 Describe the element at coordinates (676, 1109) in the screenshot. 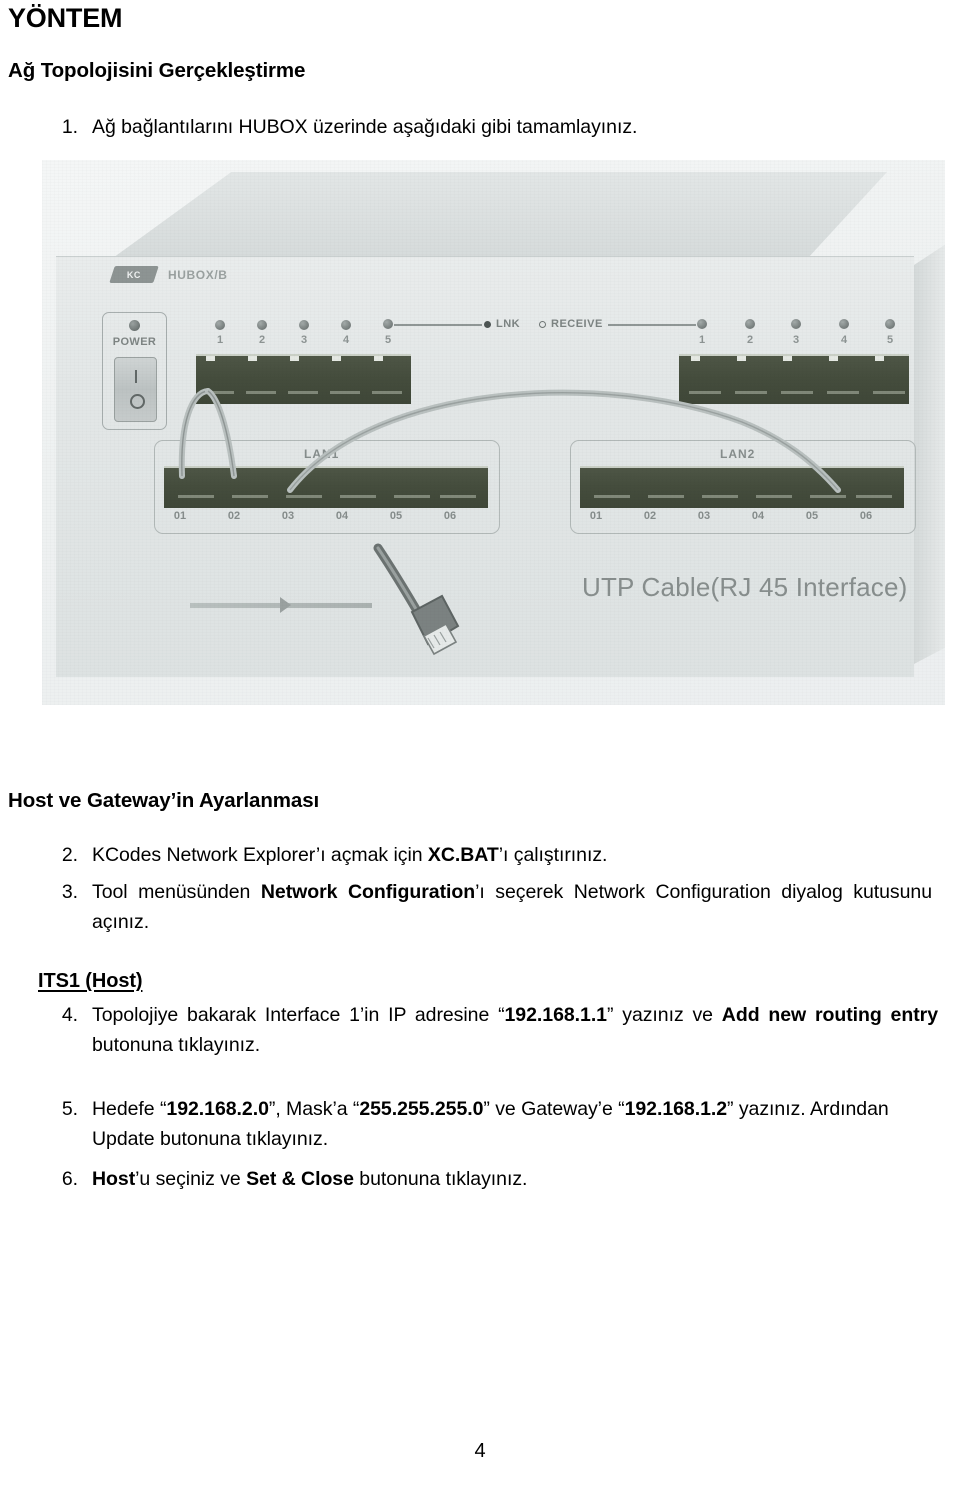

I see `list-item-5-bold-gateway: 192.168.1.2` at that location.